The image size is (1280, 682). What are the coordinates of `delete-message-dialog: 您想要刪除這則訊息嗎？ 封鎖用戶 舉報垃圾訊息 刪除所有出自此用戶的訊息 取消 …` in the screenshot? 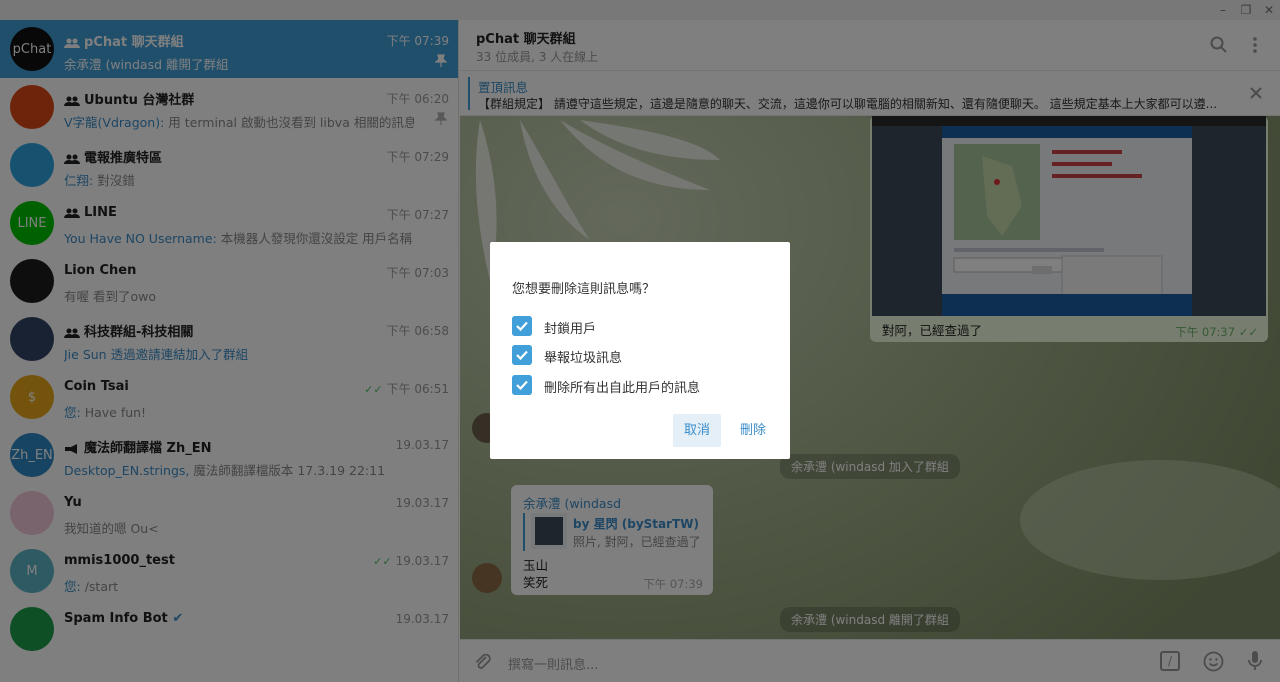 It's located at (640, 350).